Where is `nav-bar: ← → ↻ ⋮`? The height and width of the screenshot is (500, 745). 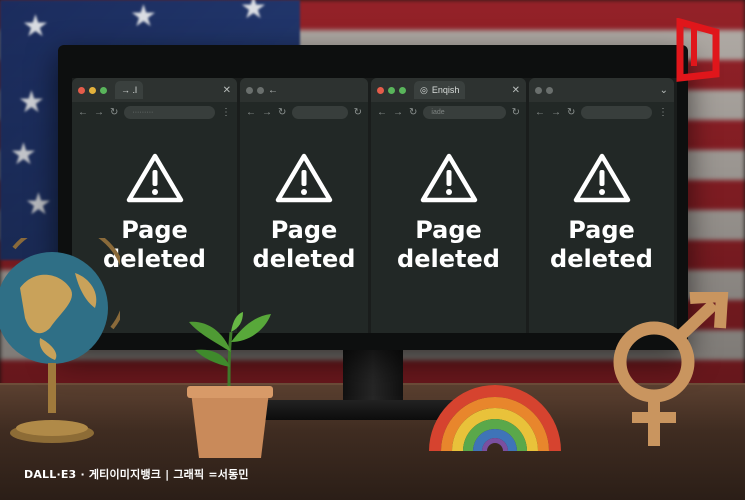
nav-bar: ← → ↻ ⋮ is located at coordinates (601, 112).